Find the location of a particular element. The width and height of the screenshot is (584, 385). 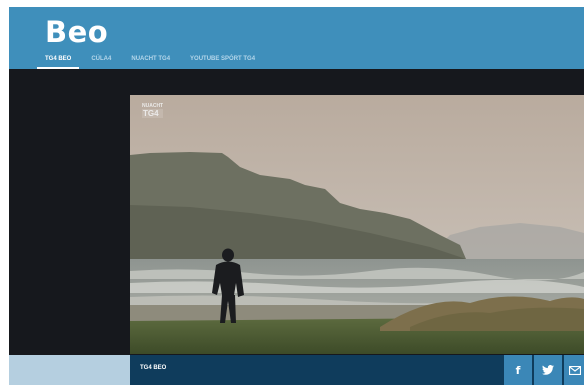

sidebar-footer-panel is located at coordinates (69, 370).